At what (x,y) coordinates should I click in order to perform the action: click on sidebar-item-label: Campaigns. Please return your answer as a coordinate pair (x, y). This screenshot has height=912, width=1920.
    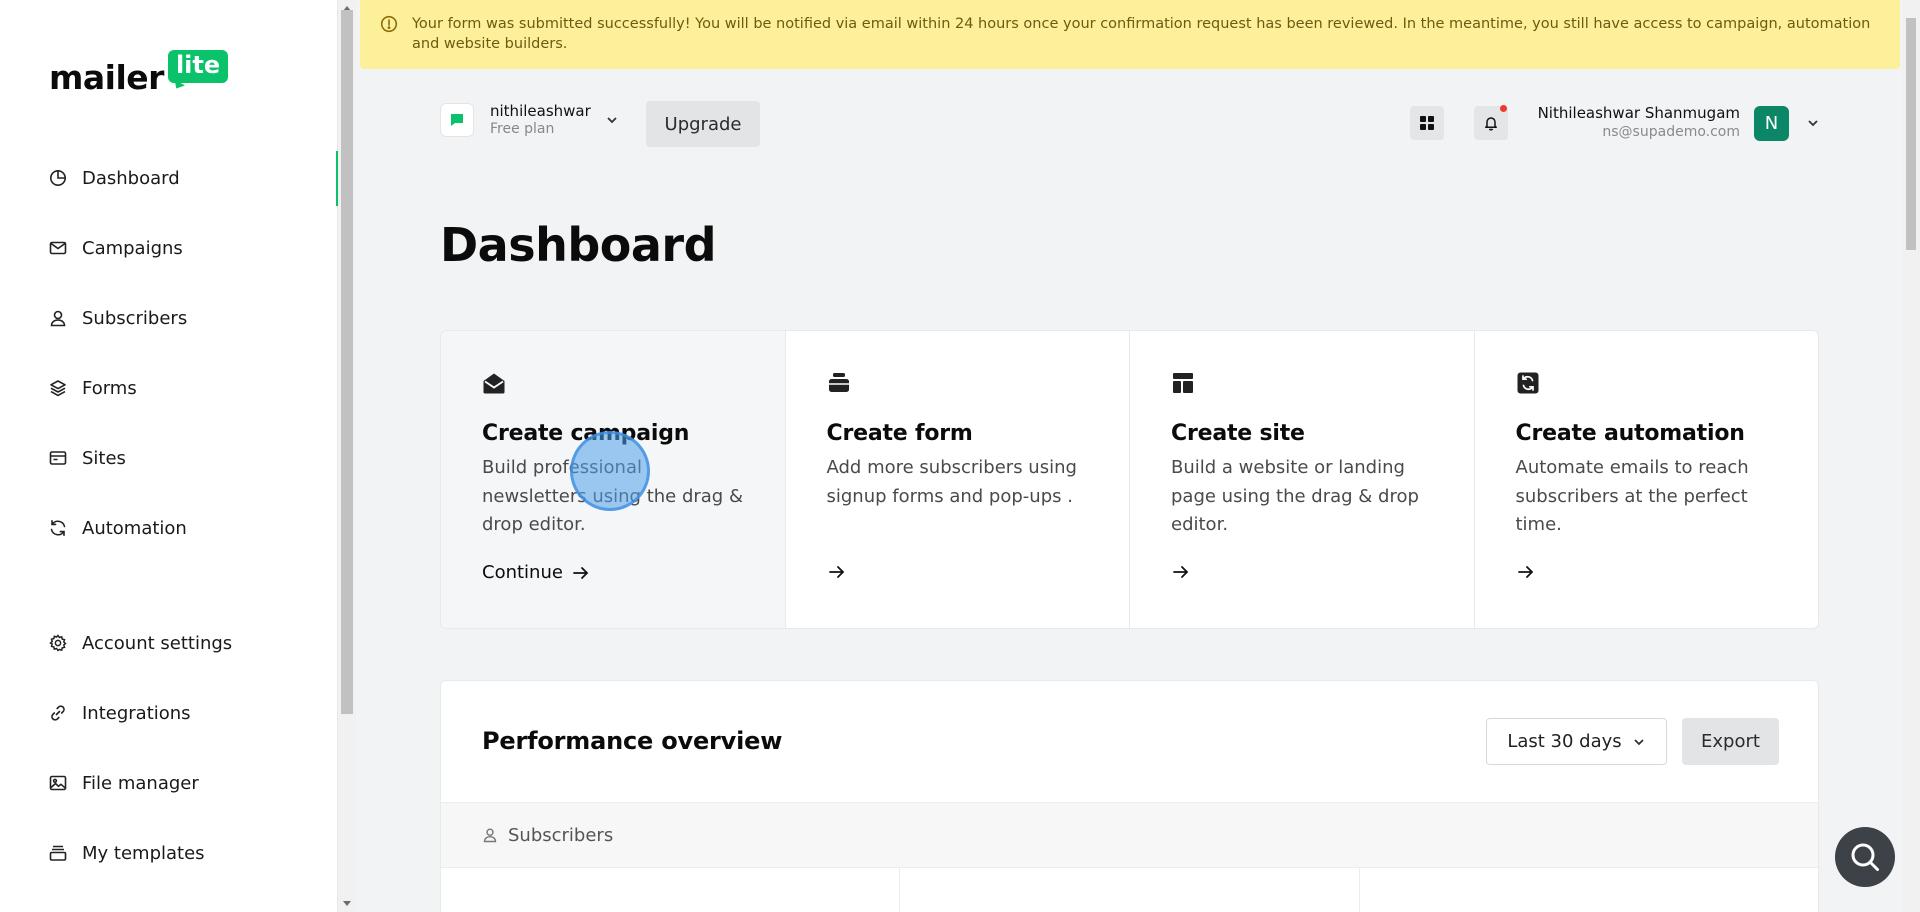
    Looking at the image, I should click on (132, 248).